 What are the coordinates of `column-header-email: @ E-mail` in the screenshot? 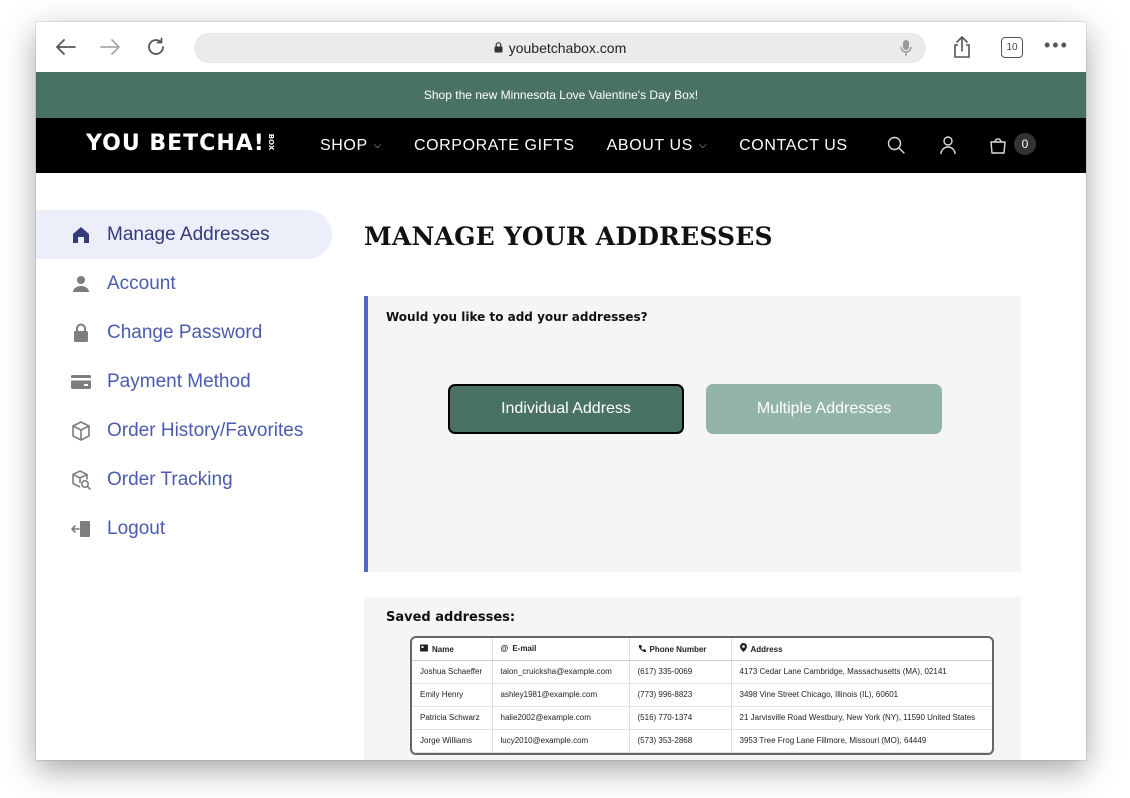 It's located at (561, 649).